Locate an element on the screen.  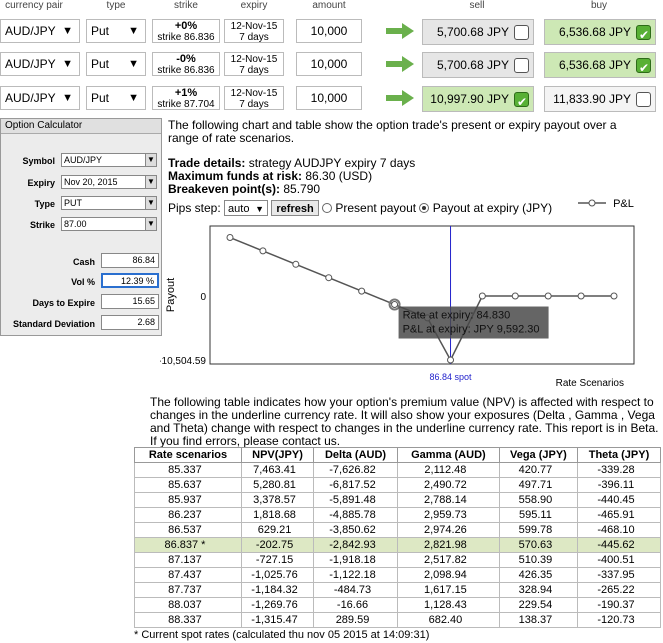
table-cell: 2,112.48 is located at coordinates (448, 470).